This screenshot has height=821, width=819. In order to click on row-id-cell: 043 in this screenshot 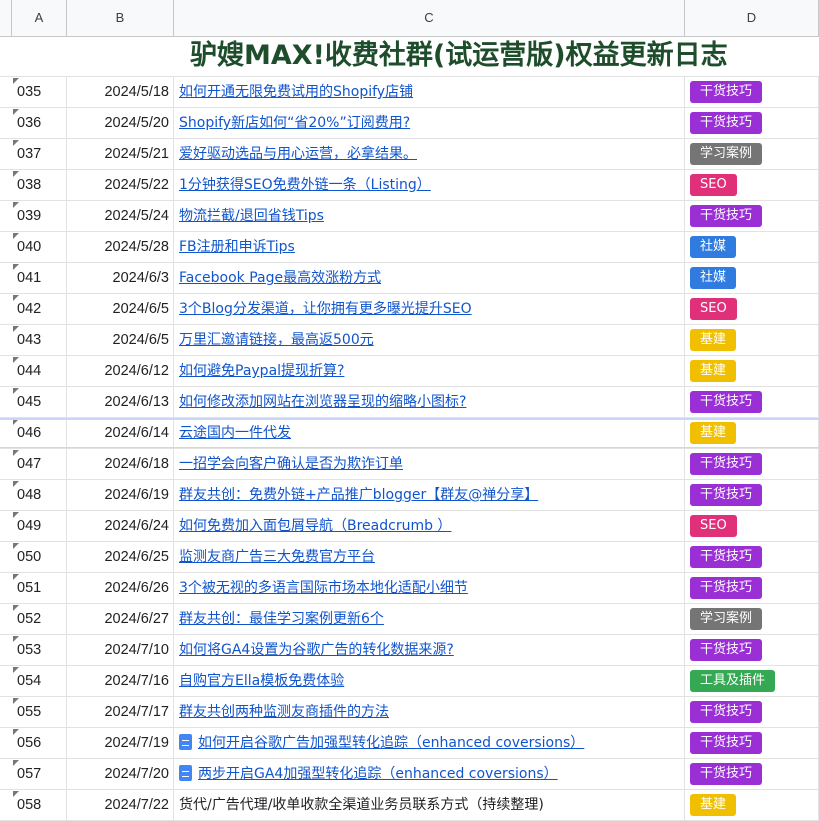, I will do `click(39, 340)`.